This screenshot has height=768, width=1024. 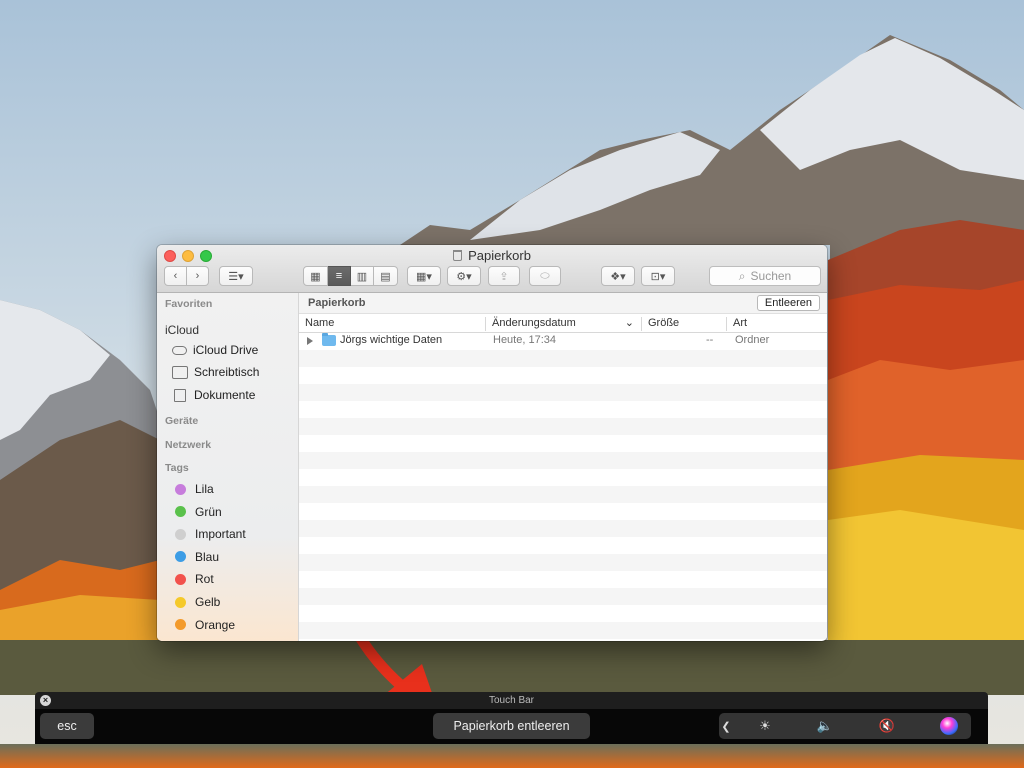 What do you see at coordinates (193, 579) in the screenshot?
I see `sidebar-item-tag: Rot` at bounding box center [193, 579].